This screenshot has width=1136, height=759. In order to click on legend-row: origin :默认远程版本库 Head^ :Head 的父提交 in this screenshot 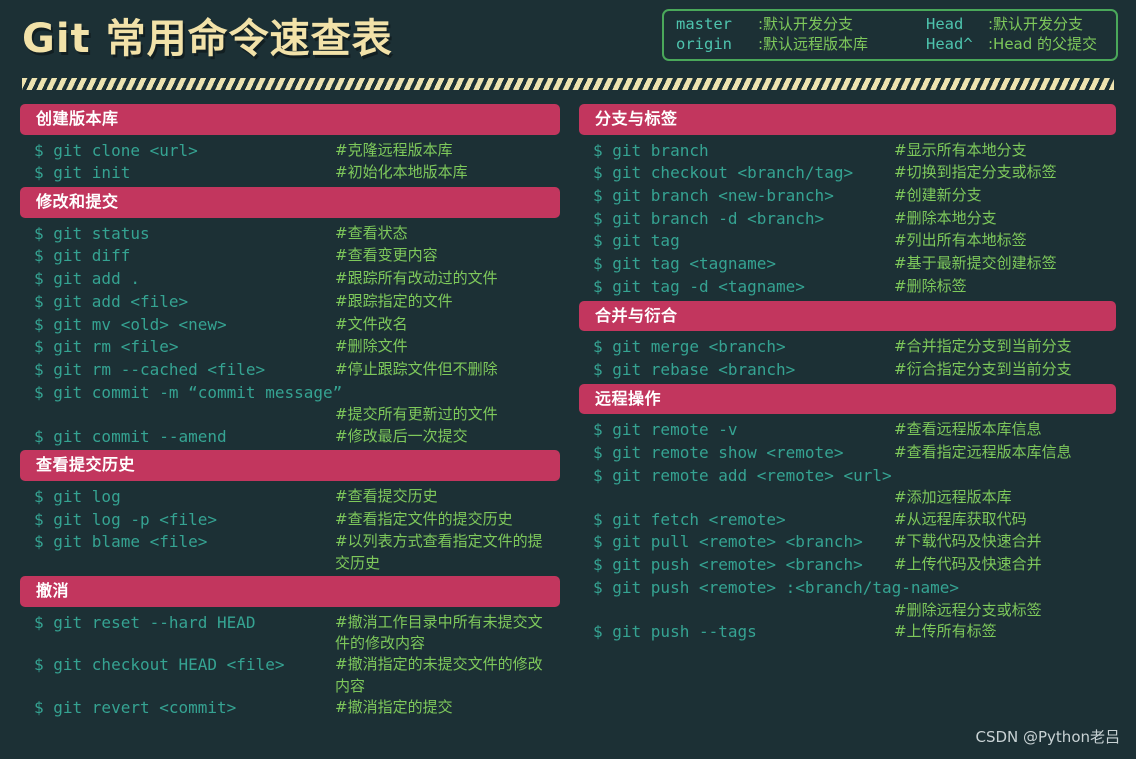, I will do `click(891, 45)`.